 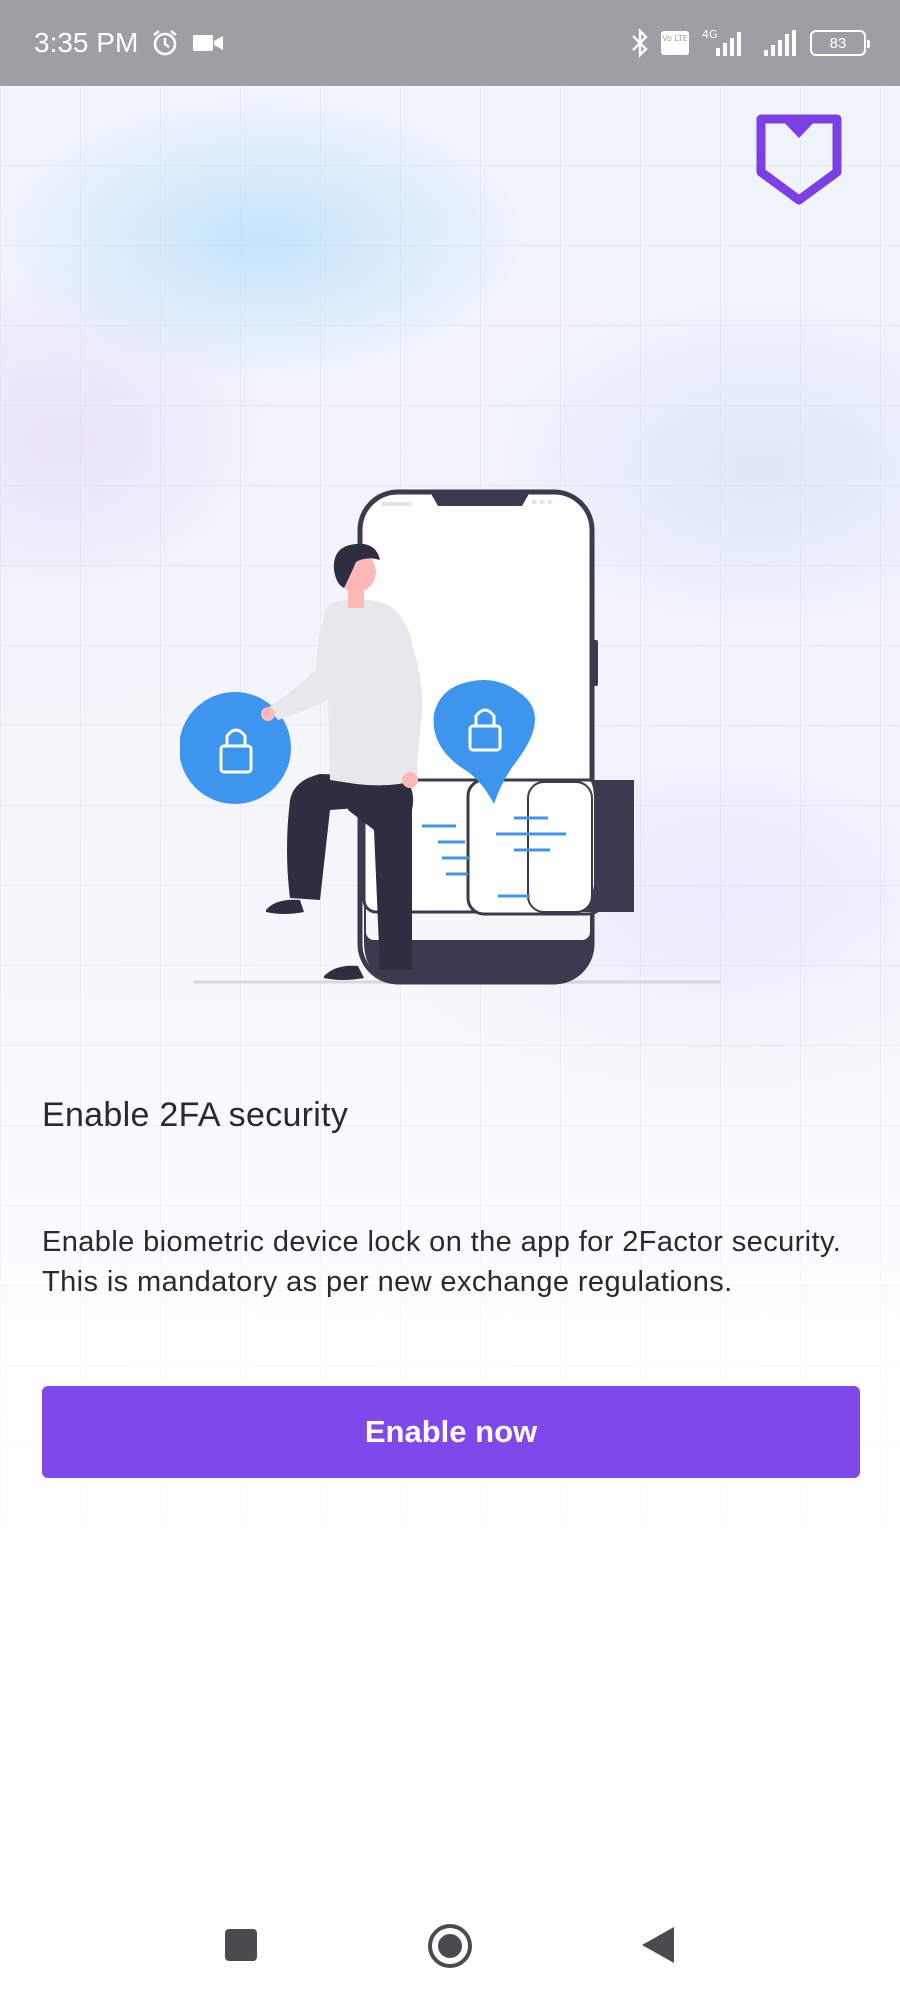 What do you see at coordinates (86, 42) in the screenshot?
I see `status-time: 3:35 PM` at bounding box center [86, 42].